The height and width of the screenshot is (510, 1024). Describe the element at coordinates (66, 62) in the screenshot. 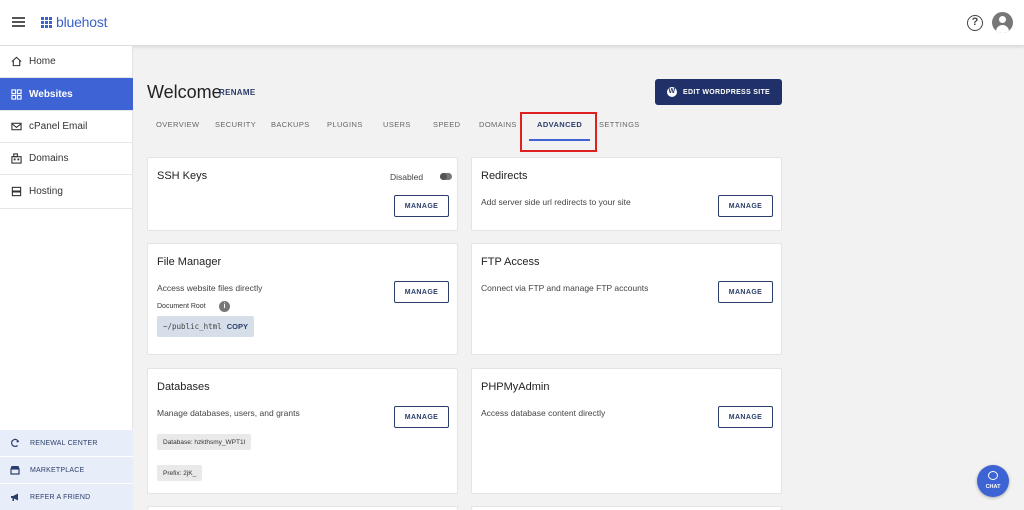

I see `sidebar-item-home: Home` at that location.